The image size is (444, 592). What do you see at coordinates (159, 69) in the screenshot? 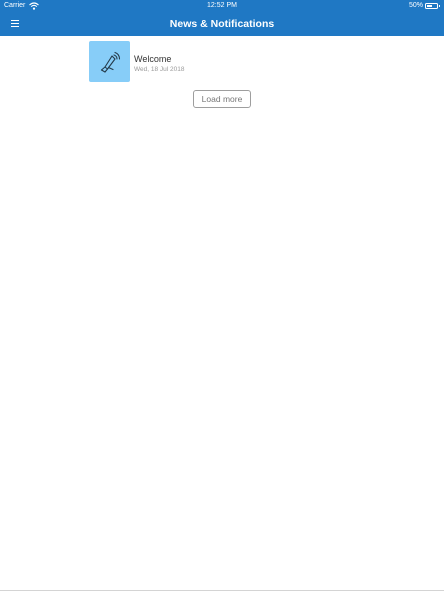
I see `news-item-date: Wed, 18 Jul 2018` at bounding box center [159, 69].